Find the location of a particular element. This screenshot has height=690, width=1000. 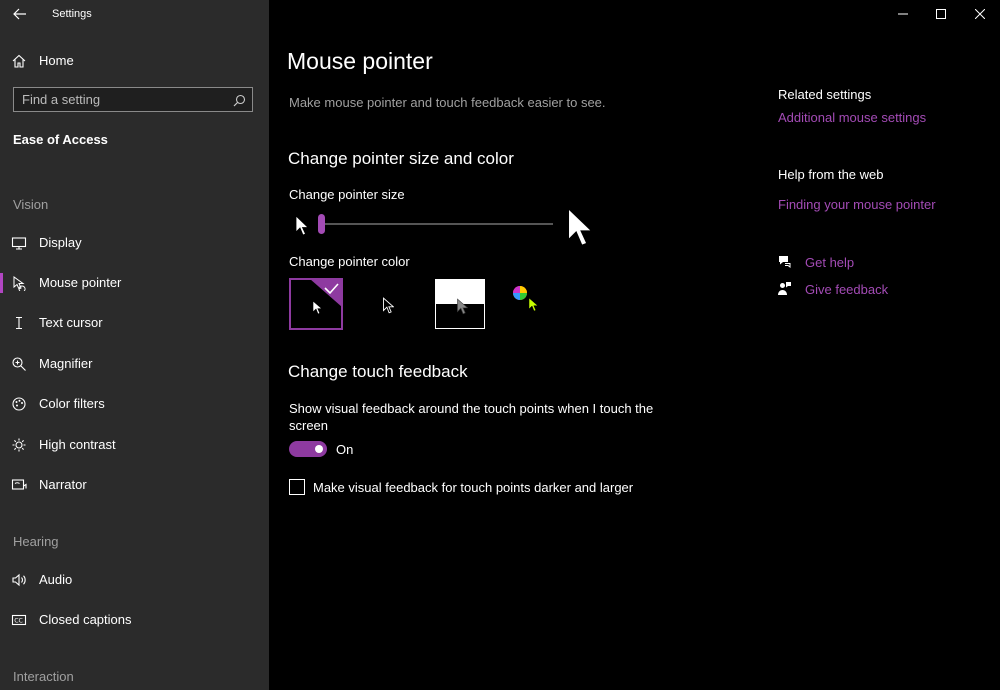

pointer-color-white-option is located at coordinates (316, 304).